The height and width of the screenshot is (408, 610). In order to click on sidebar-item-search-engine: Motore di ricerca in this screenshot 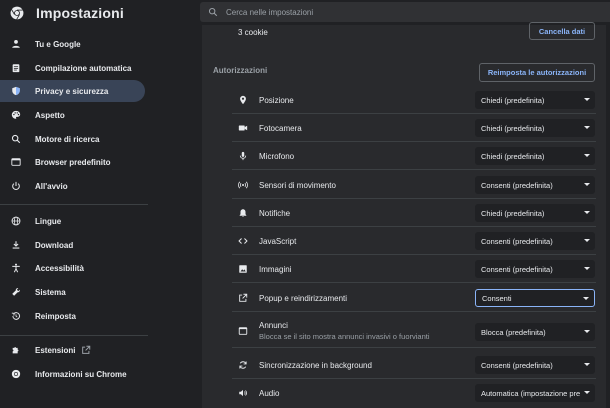, I will do `click(72, 139)`.